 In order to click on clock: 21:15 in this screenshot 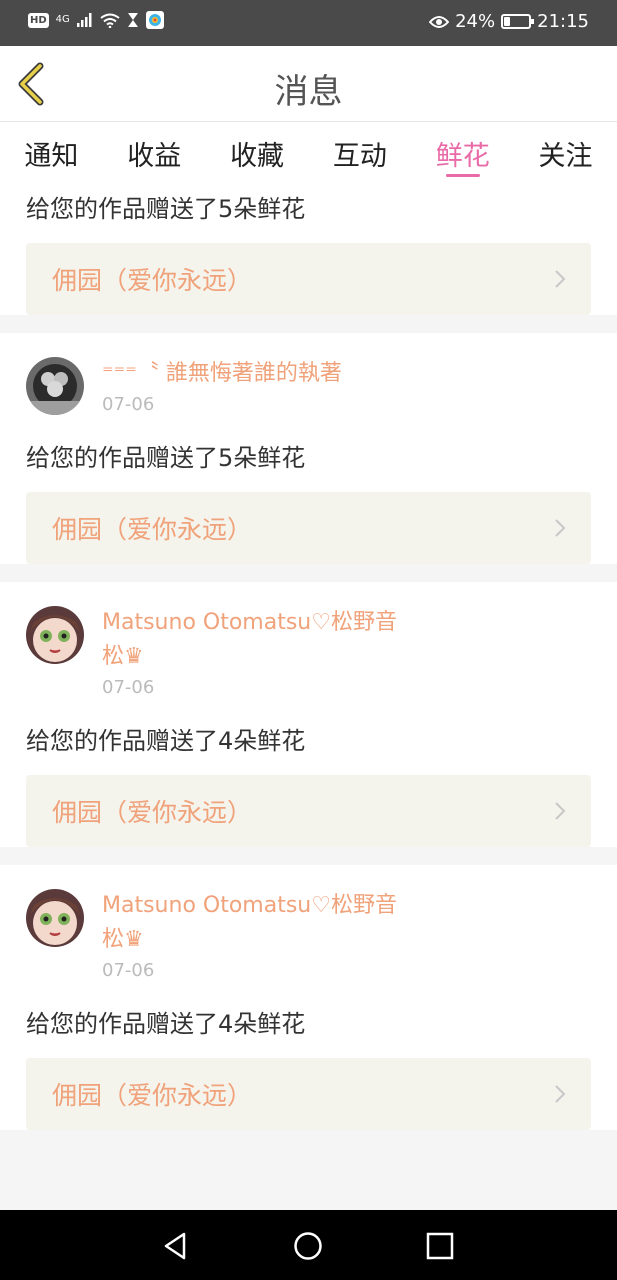, I will do `click(563, 21)`.